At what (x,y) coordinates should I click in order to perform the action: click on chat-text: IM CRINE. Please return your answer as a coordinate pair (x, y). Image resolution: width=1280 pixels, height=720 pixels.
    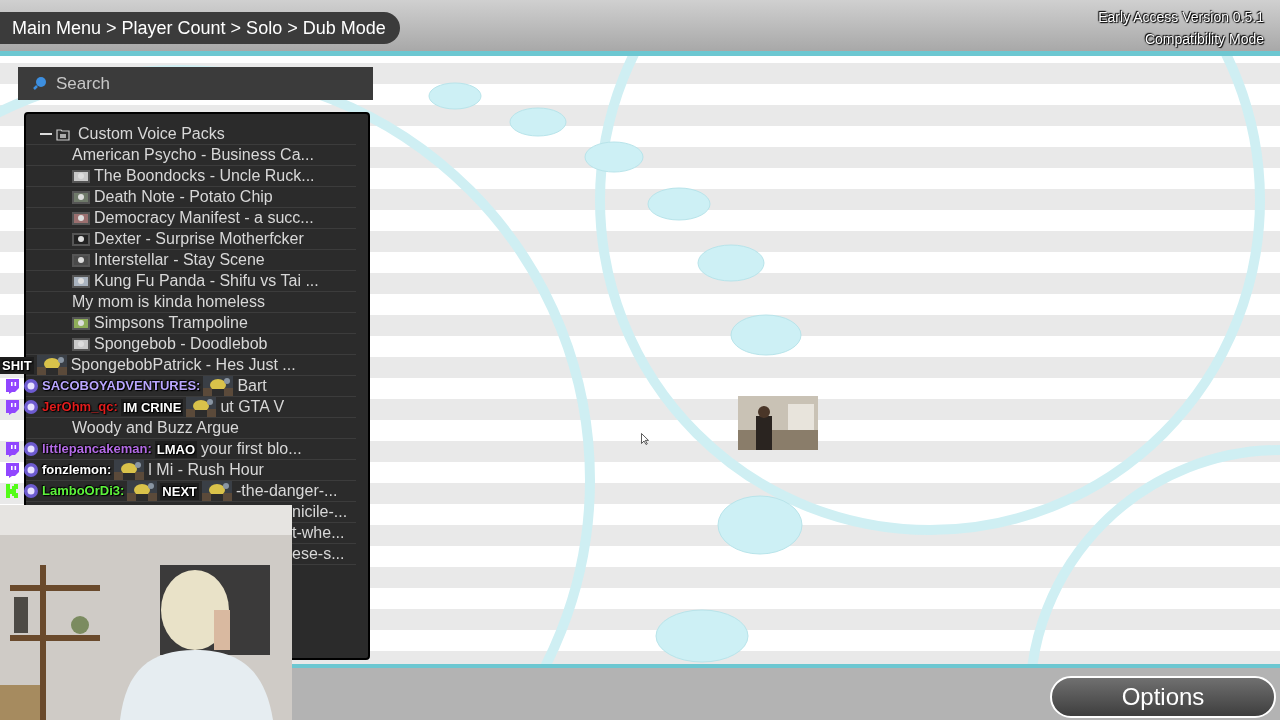
    Looking at the image, I should click on (152, 407).